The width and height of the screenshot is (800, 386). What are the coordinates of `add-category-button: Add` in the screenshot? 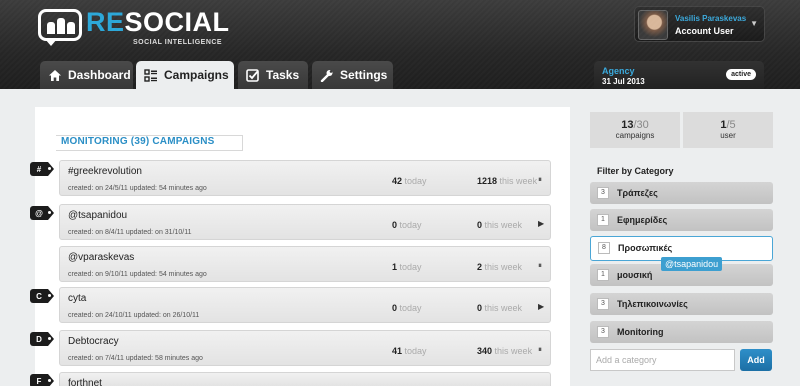 It's located at (756, 360).